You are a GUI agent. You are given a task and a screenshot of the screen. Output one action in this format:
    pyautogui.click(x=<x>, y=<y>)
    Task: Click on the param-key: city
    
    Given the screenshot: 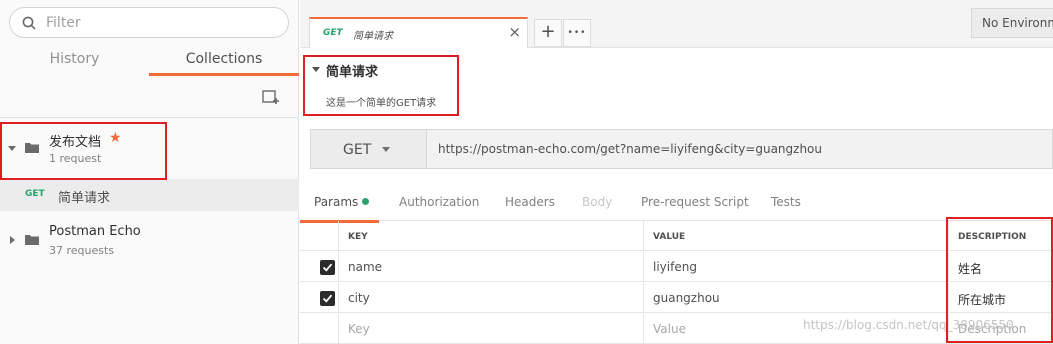 What is the action you would take?
    pyautogui.click(x=359, y=298)
    